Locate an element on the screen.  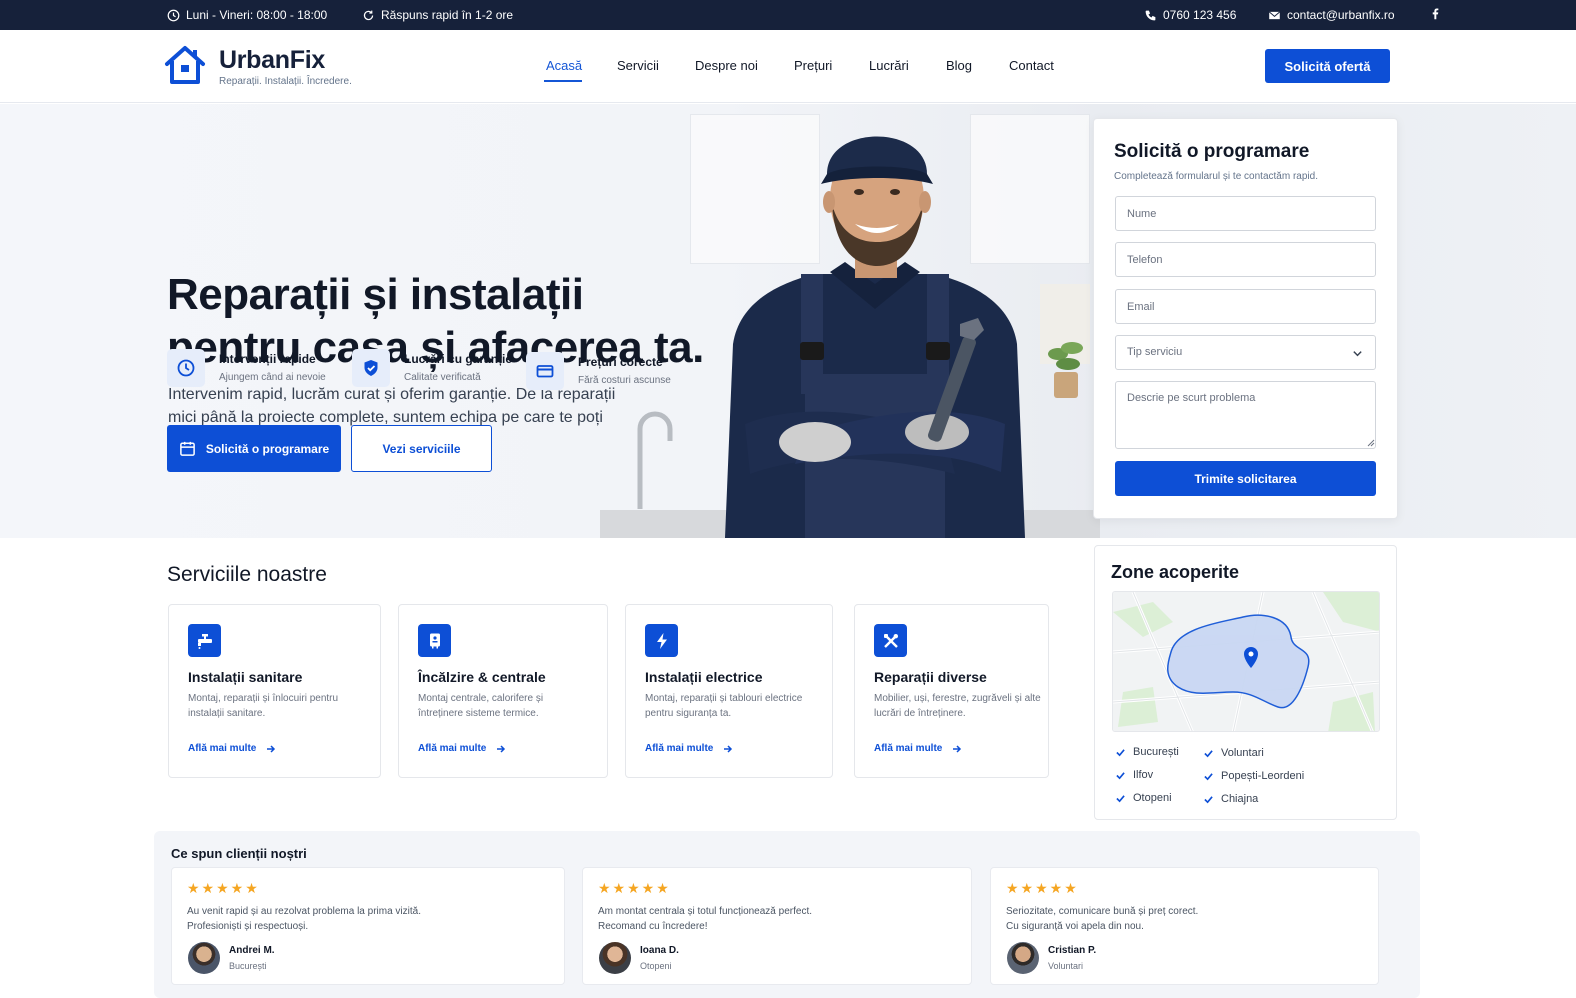
reviewer-location: Otopeni is located at coordinates (656, 966).